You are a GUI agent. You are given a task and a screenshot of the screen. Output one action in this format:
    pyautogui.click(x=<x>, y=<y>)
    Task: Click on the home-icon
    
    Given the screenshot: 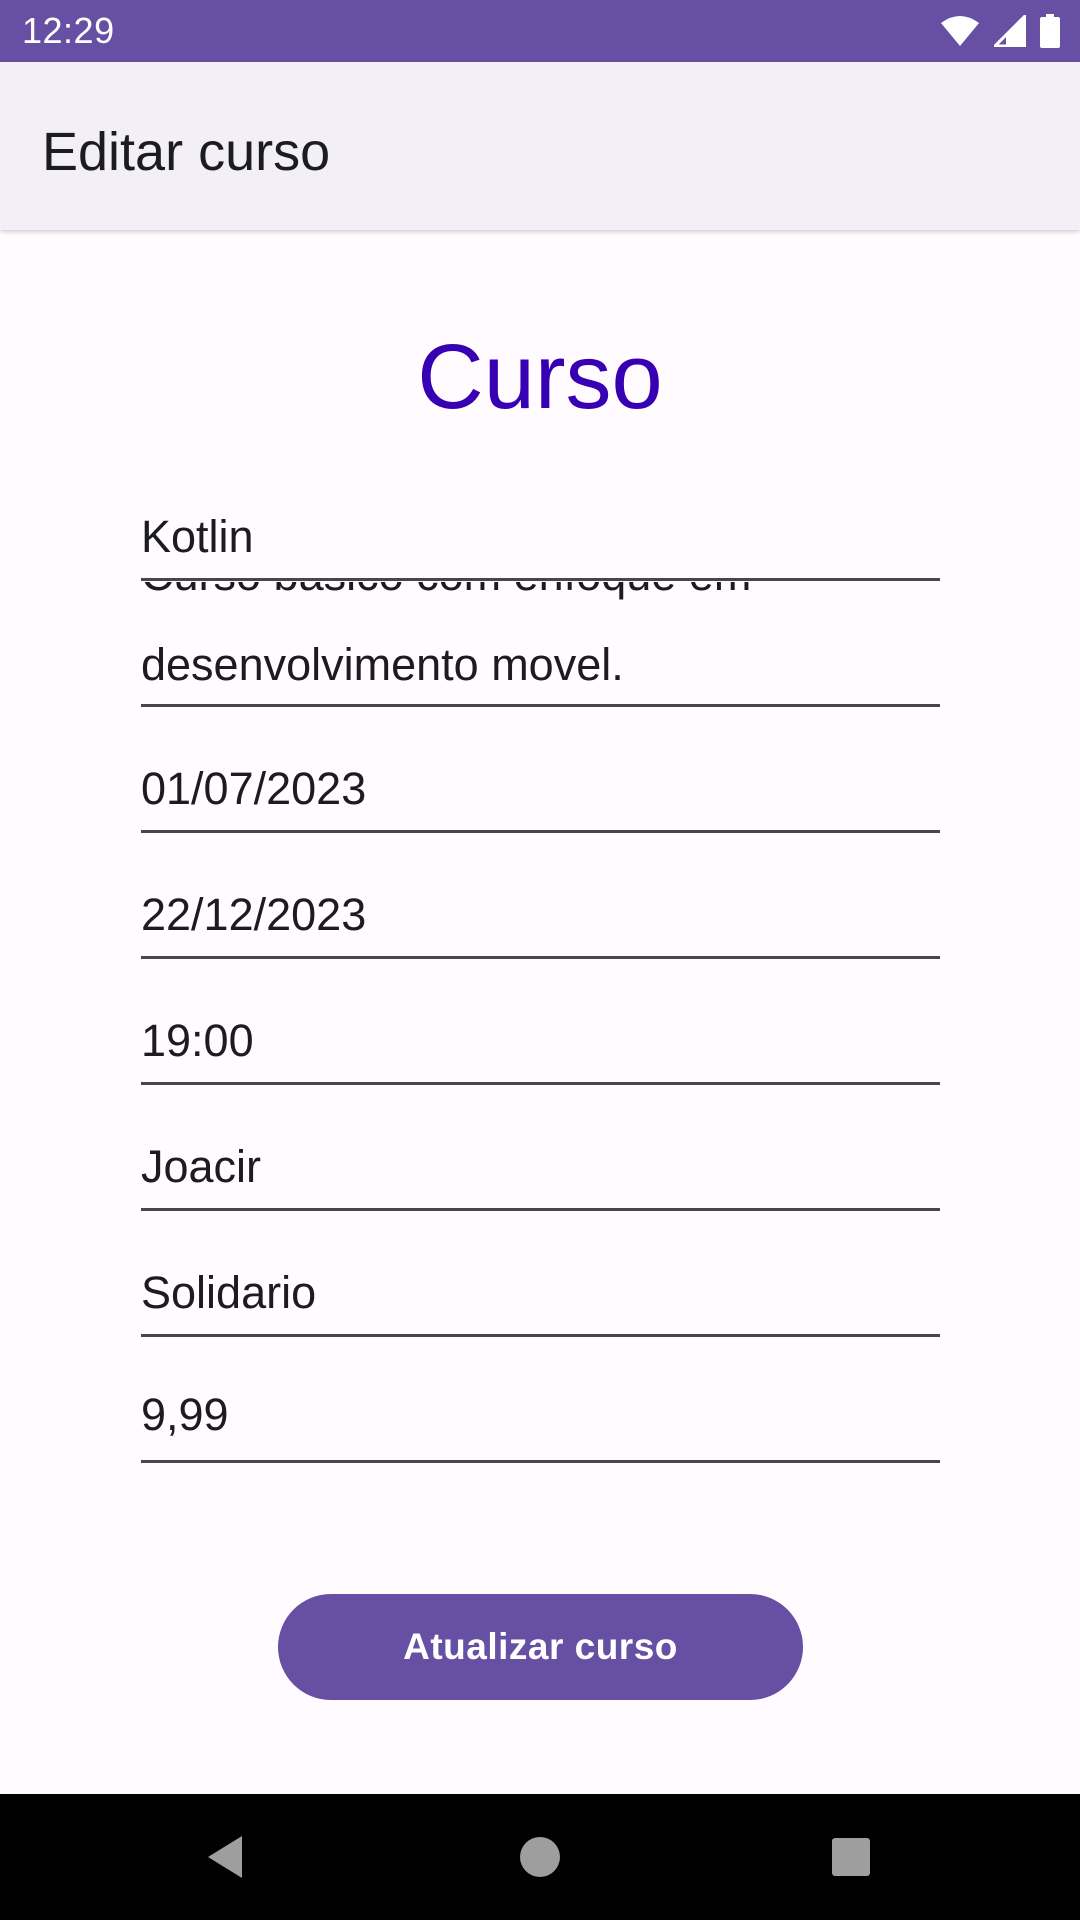 What is the action you would take?
    pyautogui.click(x=540, y=1857)
    